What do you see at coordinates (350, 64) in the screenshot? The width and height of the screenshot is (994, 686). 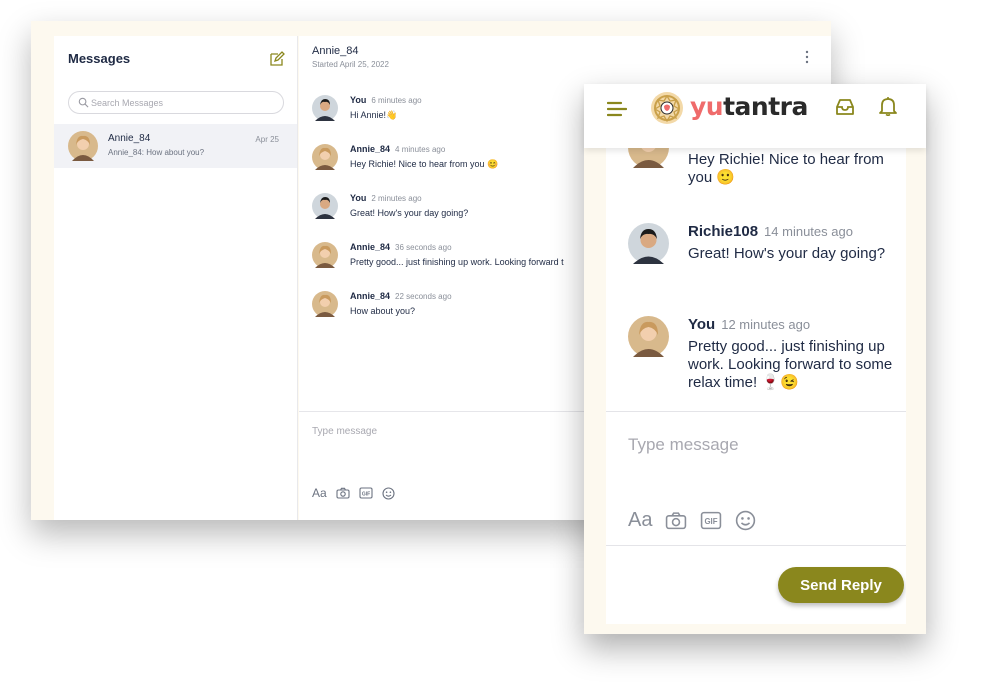 I see `conversation-started: Started April 25, 2022` at bounding box center [350, 64].